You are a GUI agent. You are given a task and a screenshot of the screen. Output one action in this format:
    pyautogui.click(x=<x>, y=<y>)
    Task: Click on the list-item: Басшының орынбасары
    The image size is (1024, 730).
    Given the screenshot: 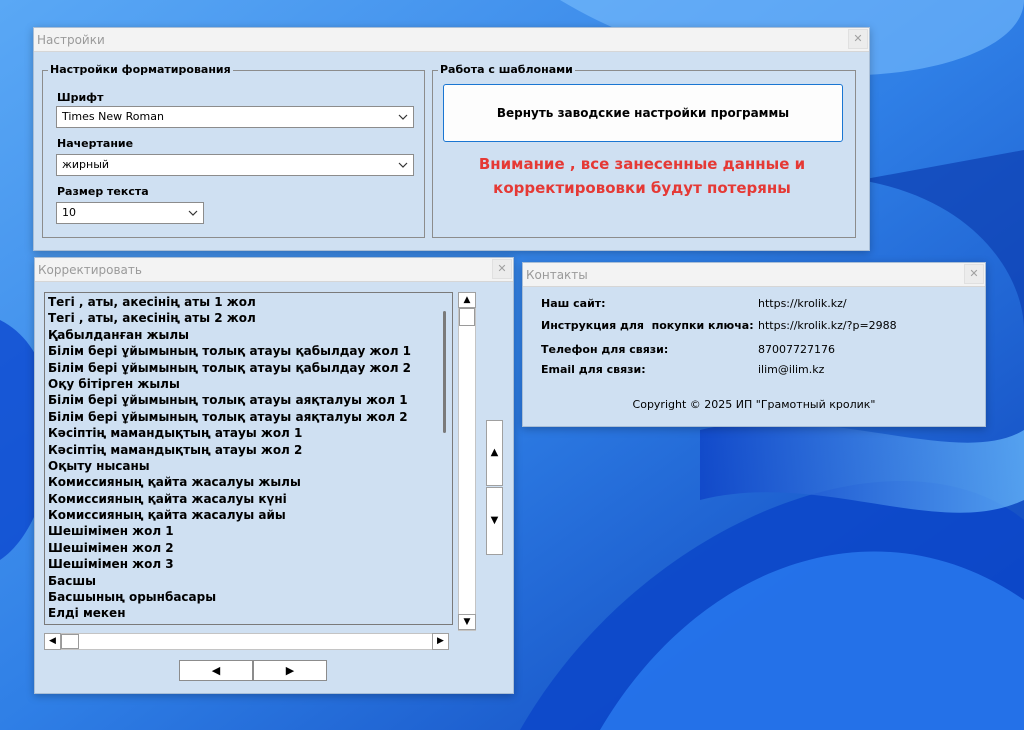 What is the action you would take?
    pyautogui.click(x=248, y=597)
    